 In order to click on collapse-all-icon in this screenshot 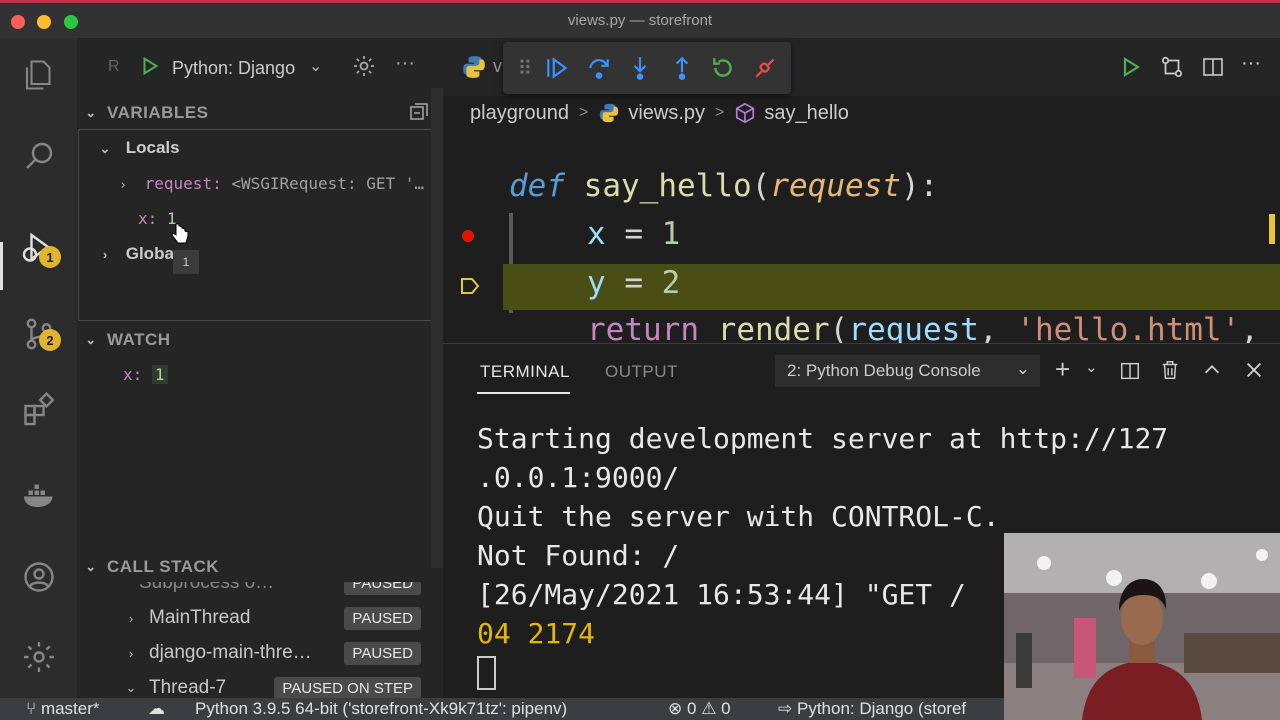, I will do `click(419, 112)`.